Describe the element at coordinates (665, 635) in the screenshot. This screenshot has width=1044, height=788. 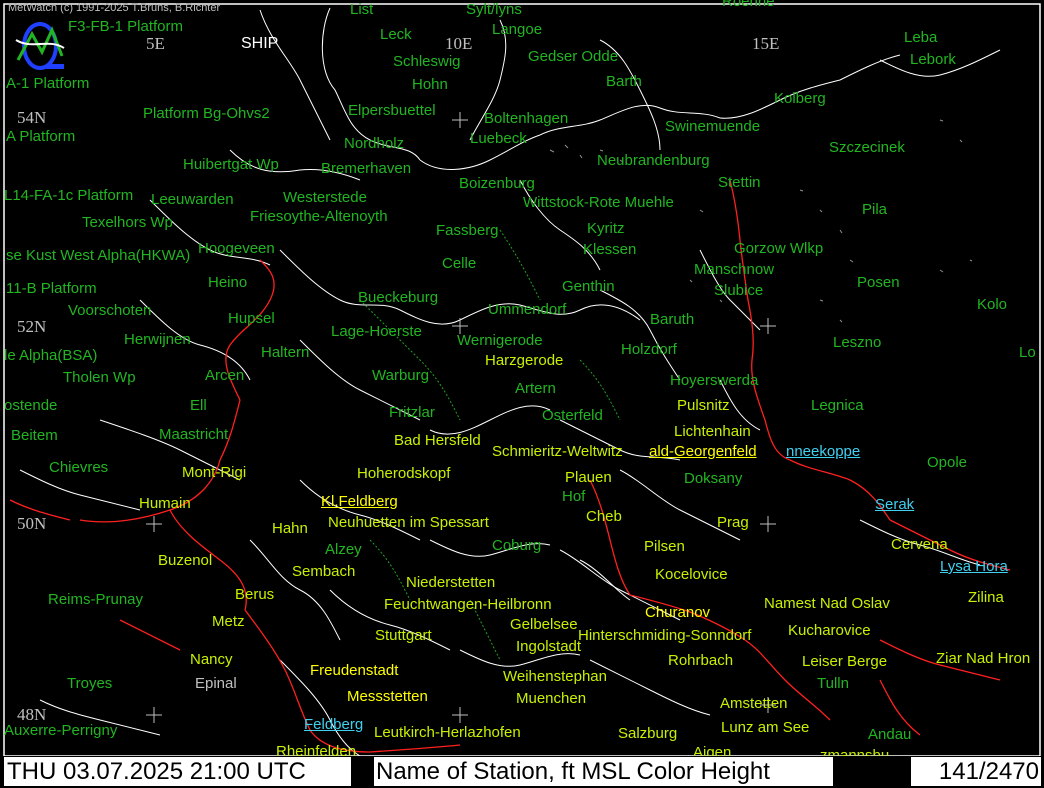
I see `station-label: Hinterschmiding-Sonndorf` at that location.